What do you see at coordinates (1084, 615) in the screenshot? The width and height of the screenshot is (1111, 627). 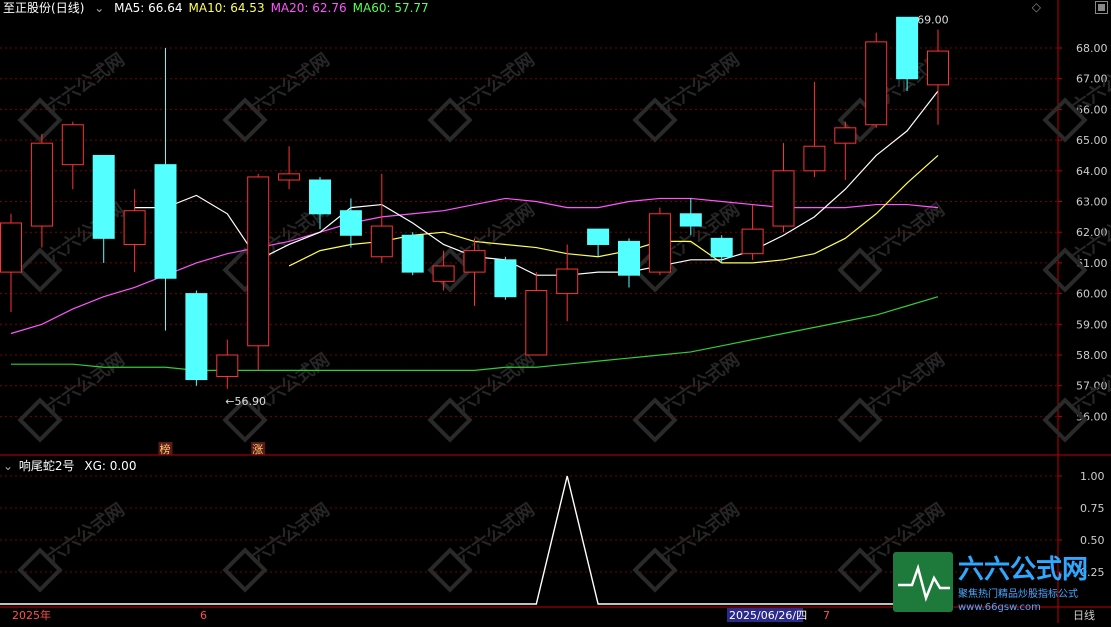 I see `period-tab: 日线` at bounding box center [1084, 615].